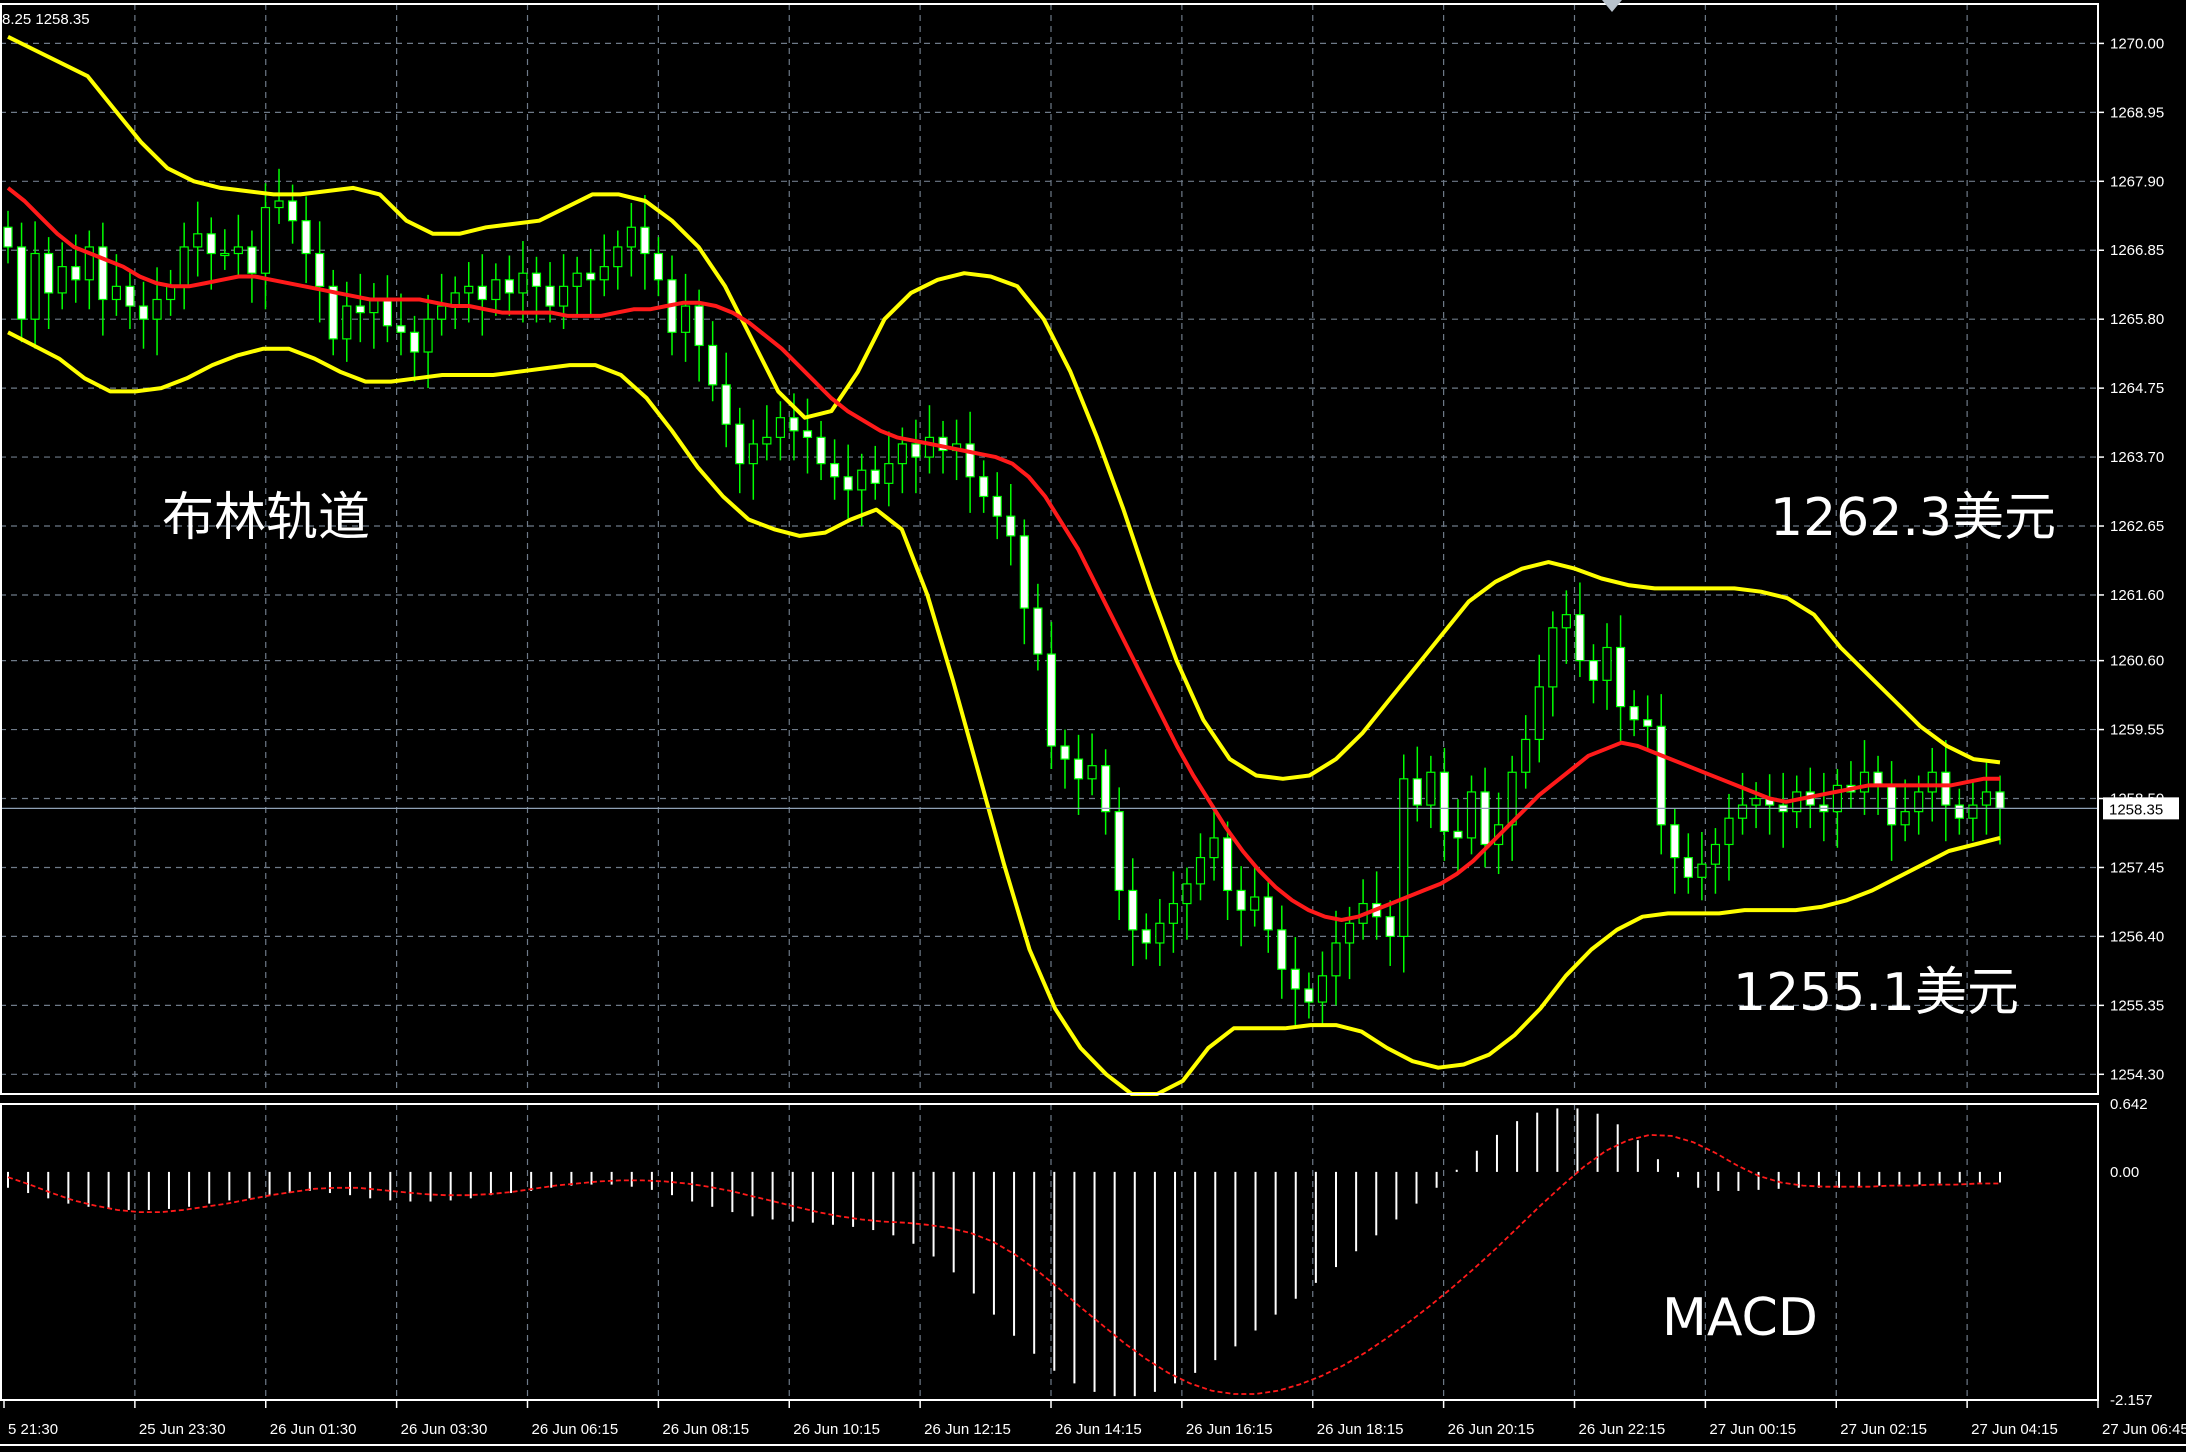  I want to click on price-tick-label: 1264.75, so click(2137, 388).